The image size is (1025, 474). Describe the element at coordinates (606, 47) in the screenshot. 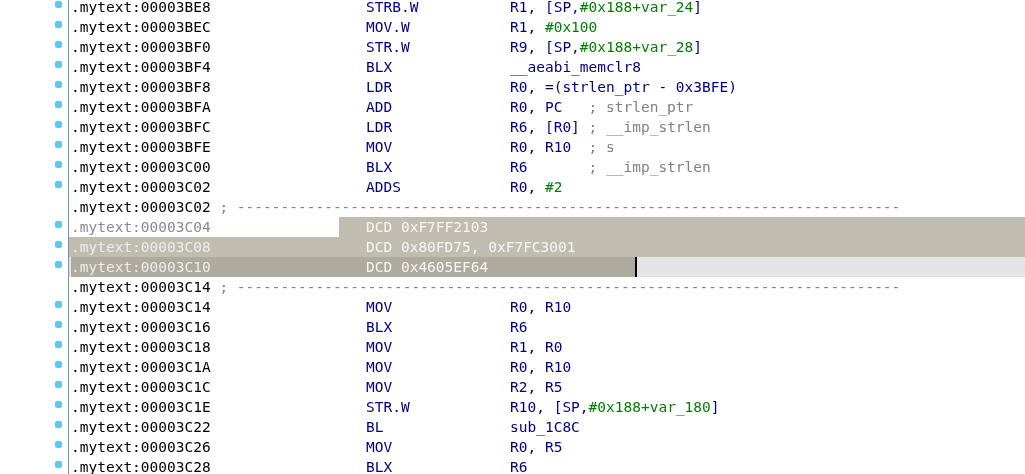

I see `operand: R9, [SP,#0x188+var_28]` at that location.